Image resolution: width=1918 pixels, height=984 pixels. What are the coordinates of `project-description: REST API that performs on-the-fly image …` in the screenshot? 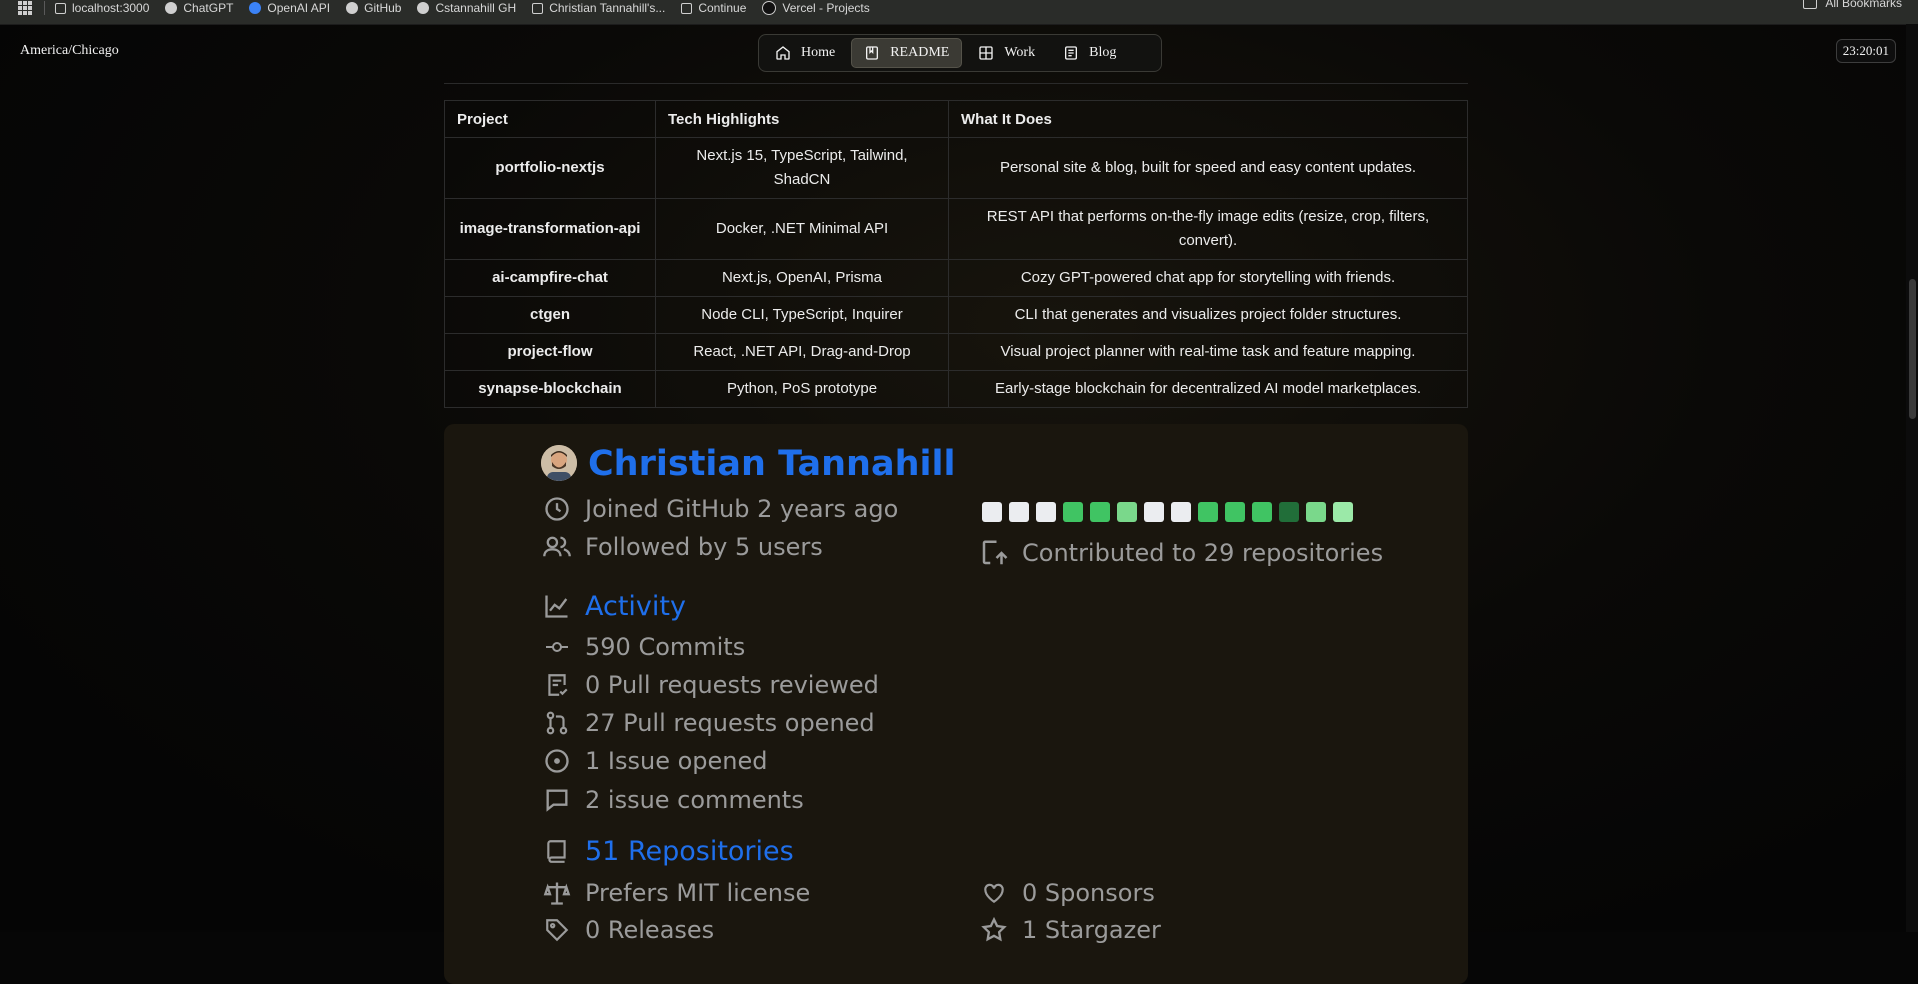 It's located at (1208, 229).